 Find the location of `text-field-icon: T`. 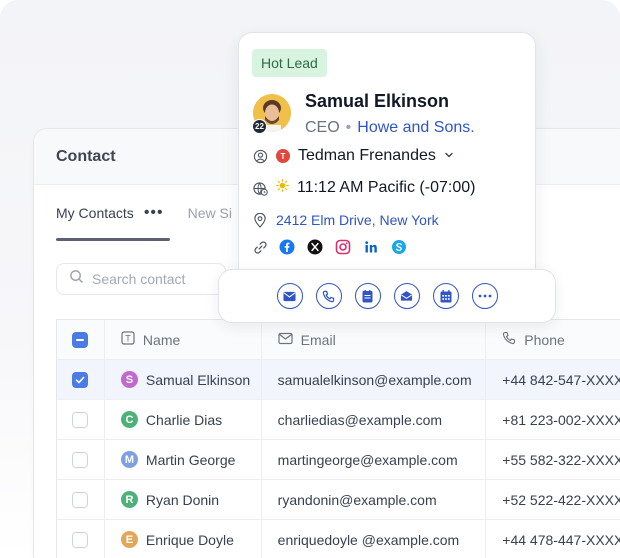

text-field-icon: T is located at coordinates (128, 339).